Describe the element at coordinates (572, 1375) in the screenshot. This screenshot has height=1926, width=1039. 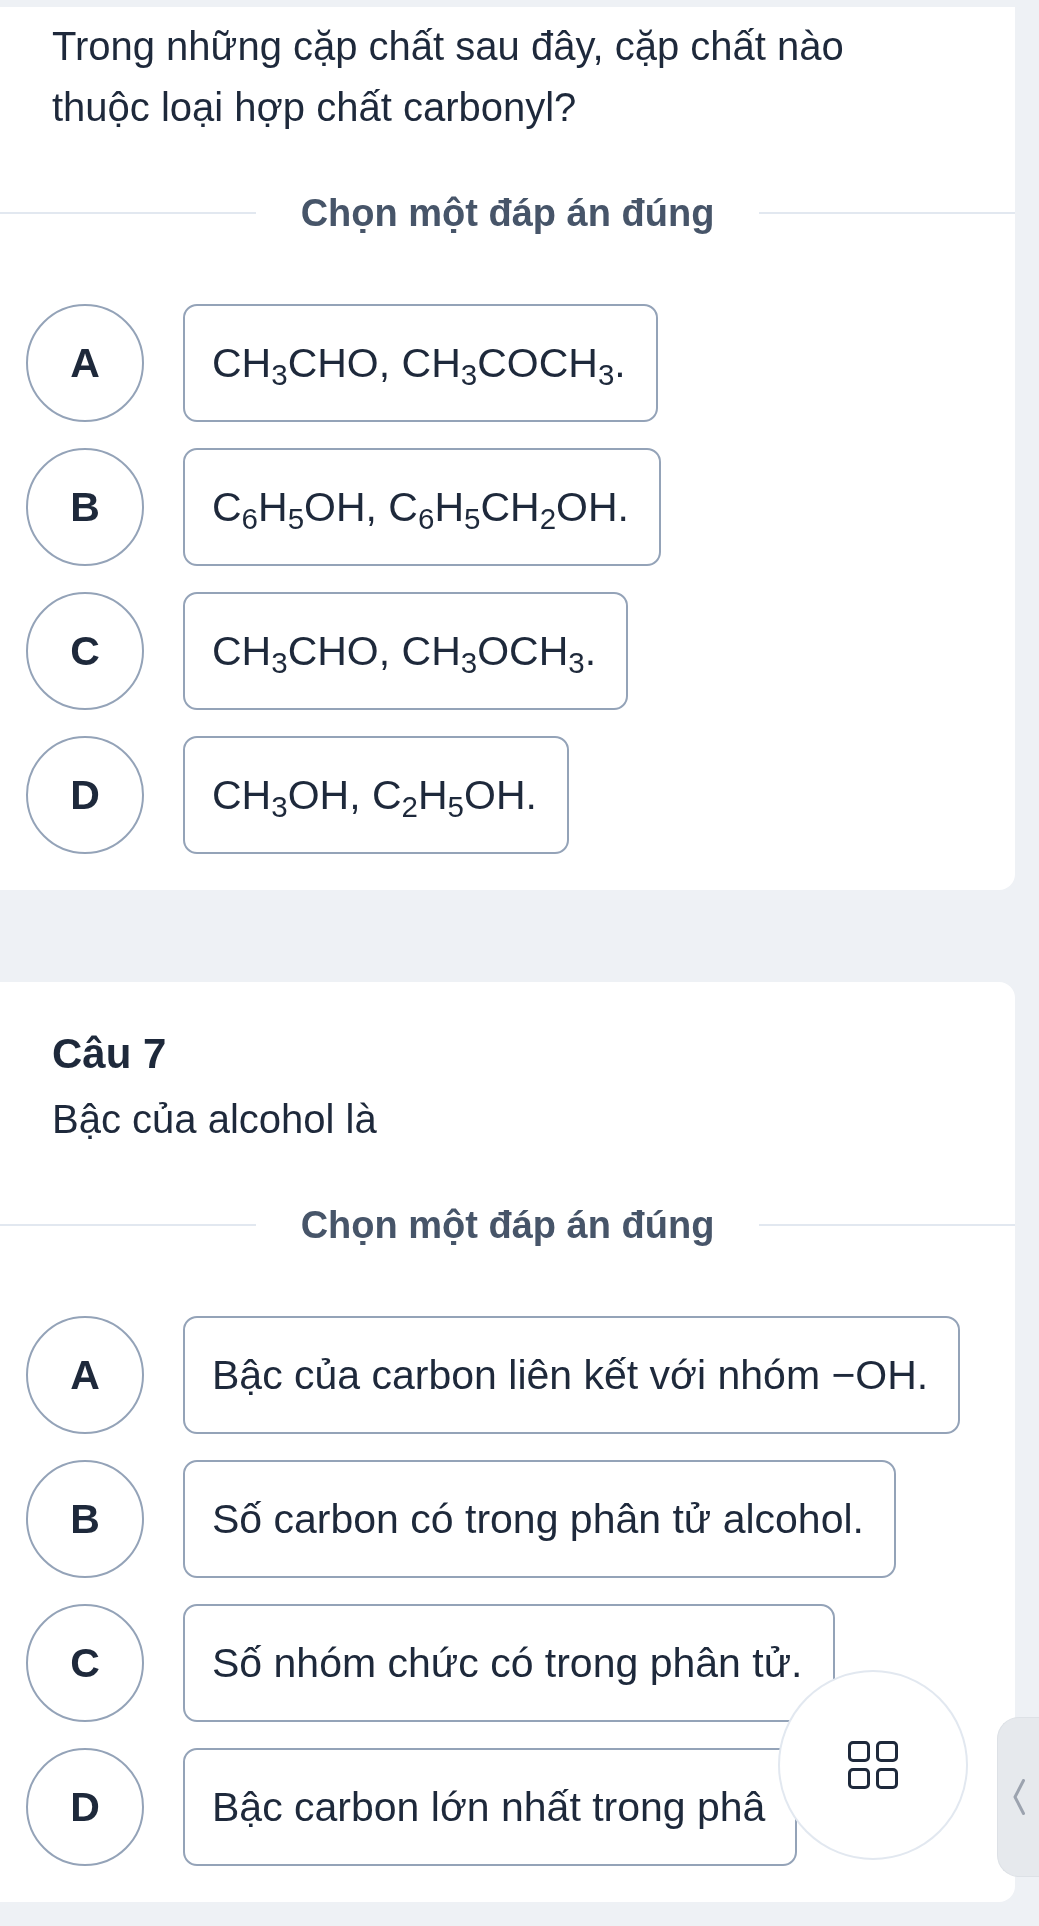
I see `answer-button: Bậc của carbon liên kết với nhóm −OH.` at that location.